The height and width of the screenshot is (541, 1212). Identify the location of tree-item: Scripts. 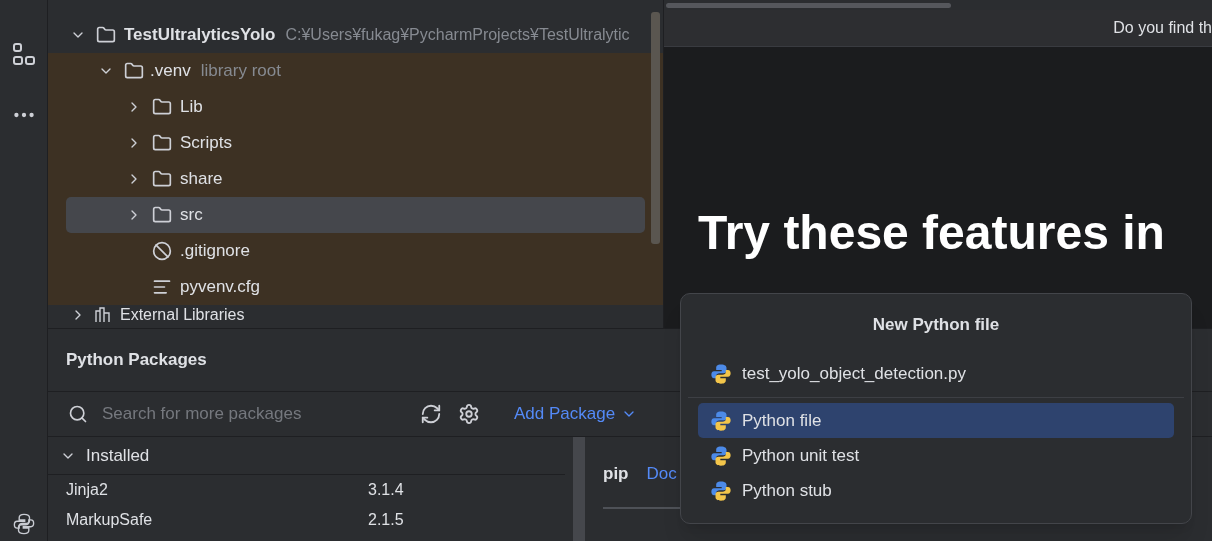
(206, 143).